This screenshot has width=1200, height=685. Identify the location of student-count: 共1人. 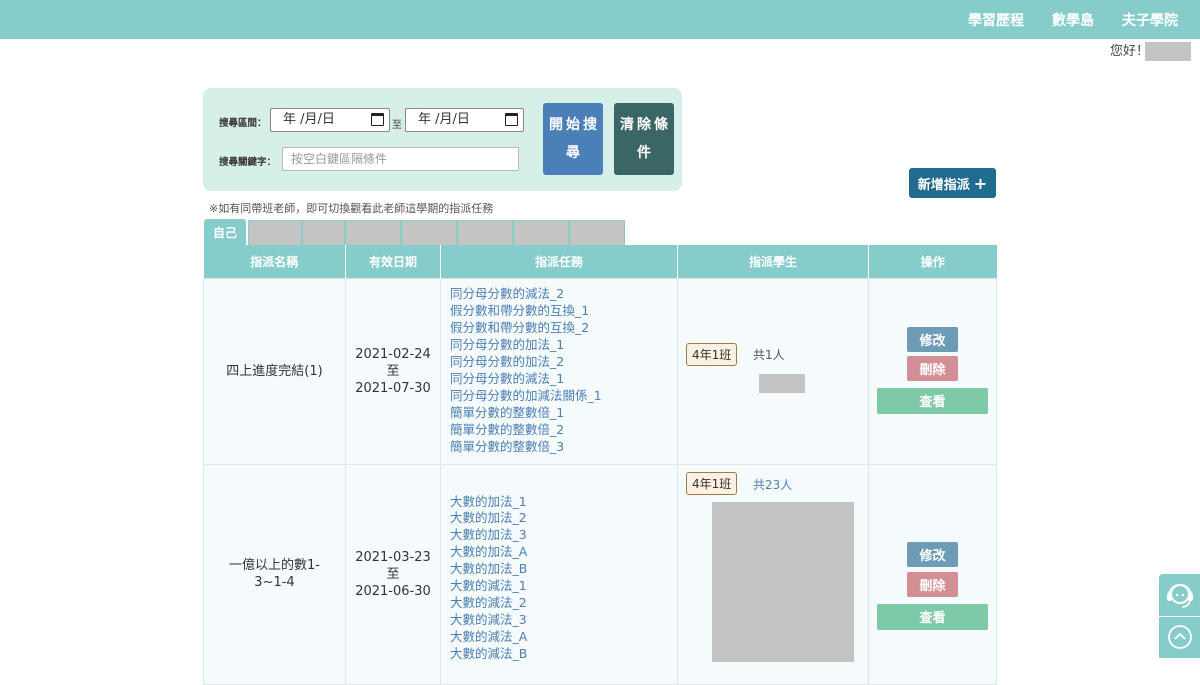
(769, 354).